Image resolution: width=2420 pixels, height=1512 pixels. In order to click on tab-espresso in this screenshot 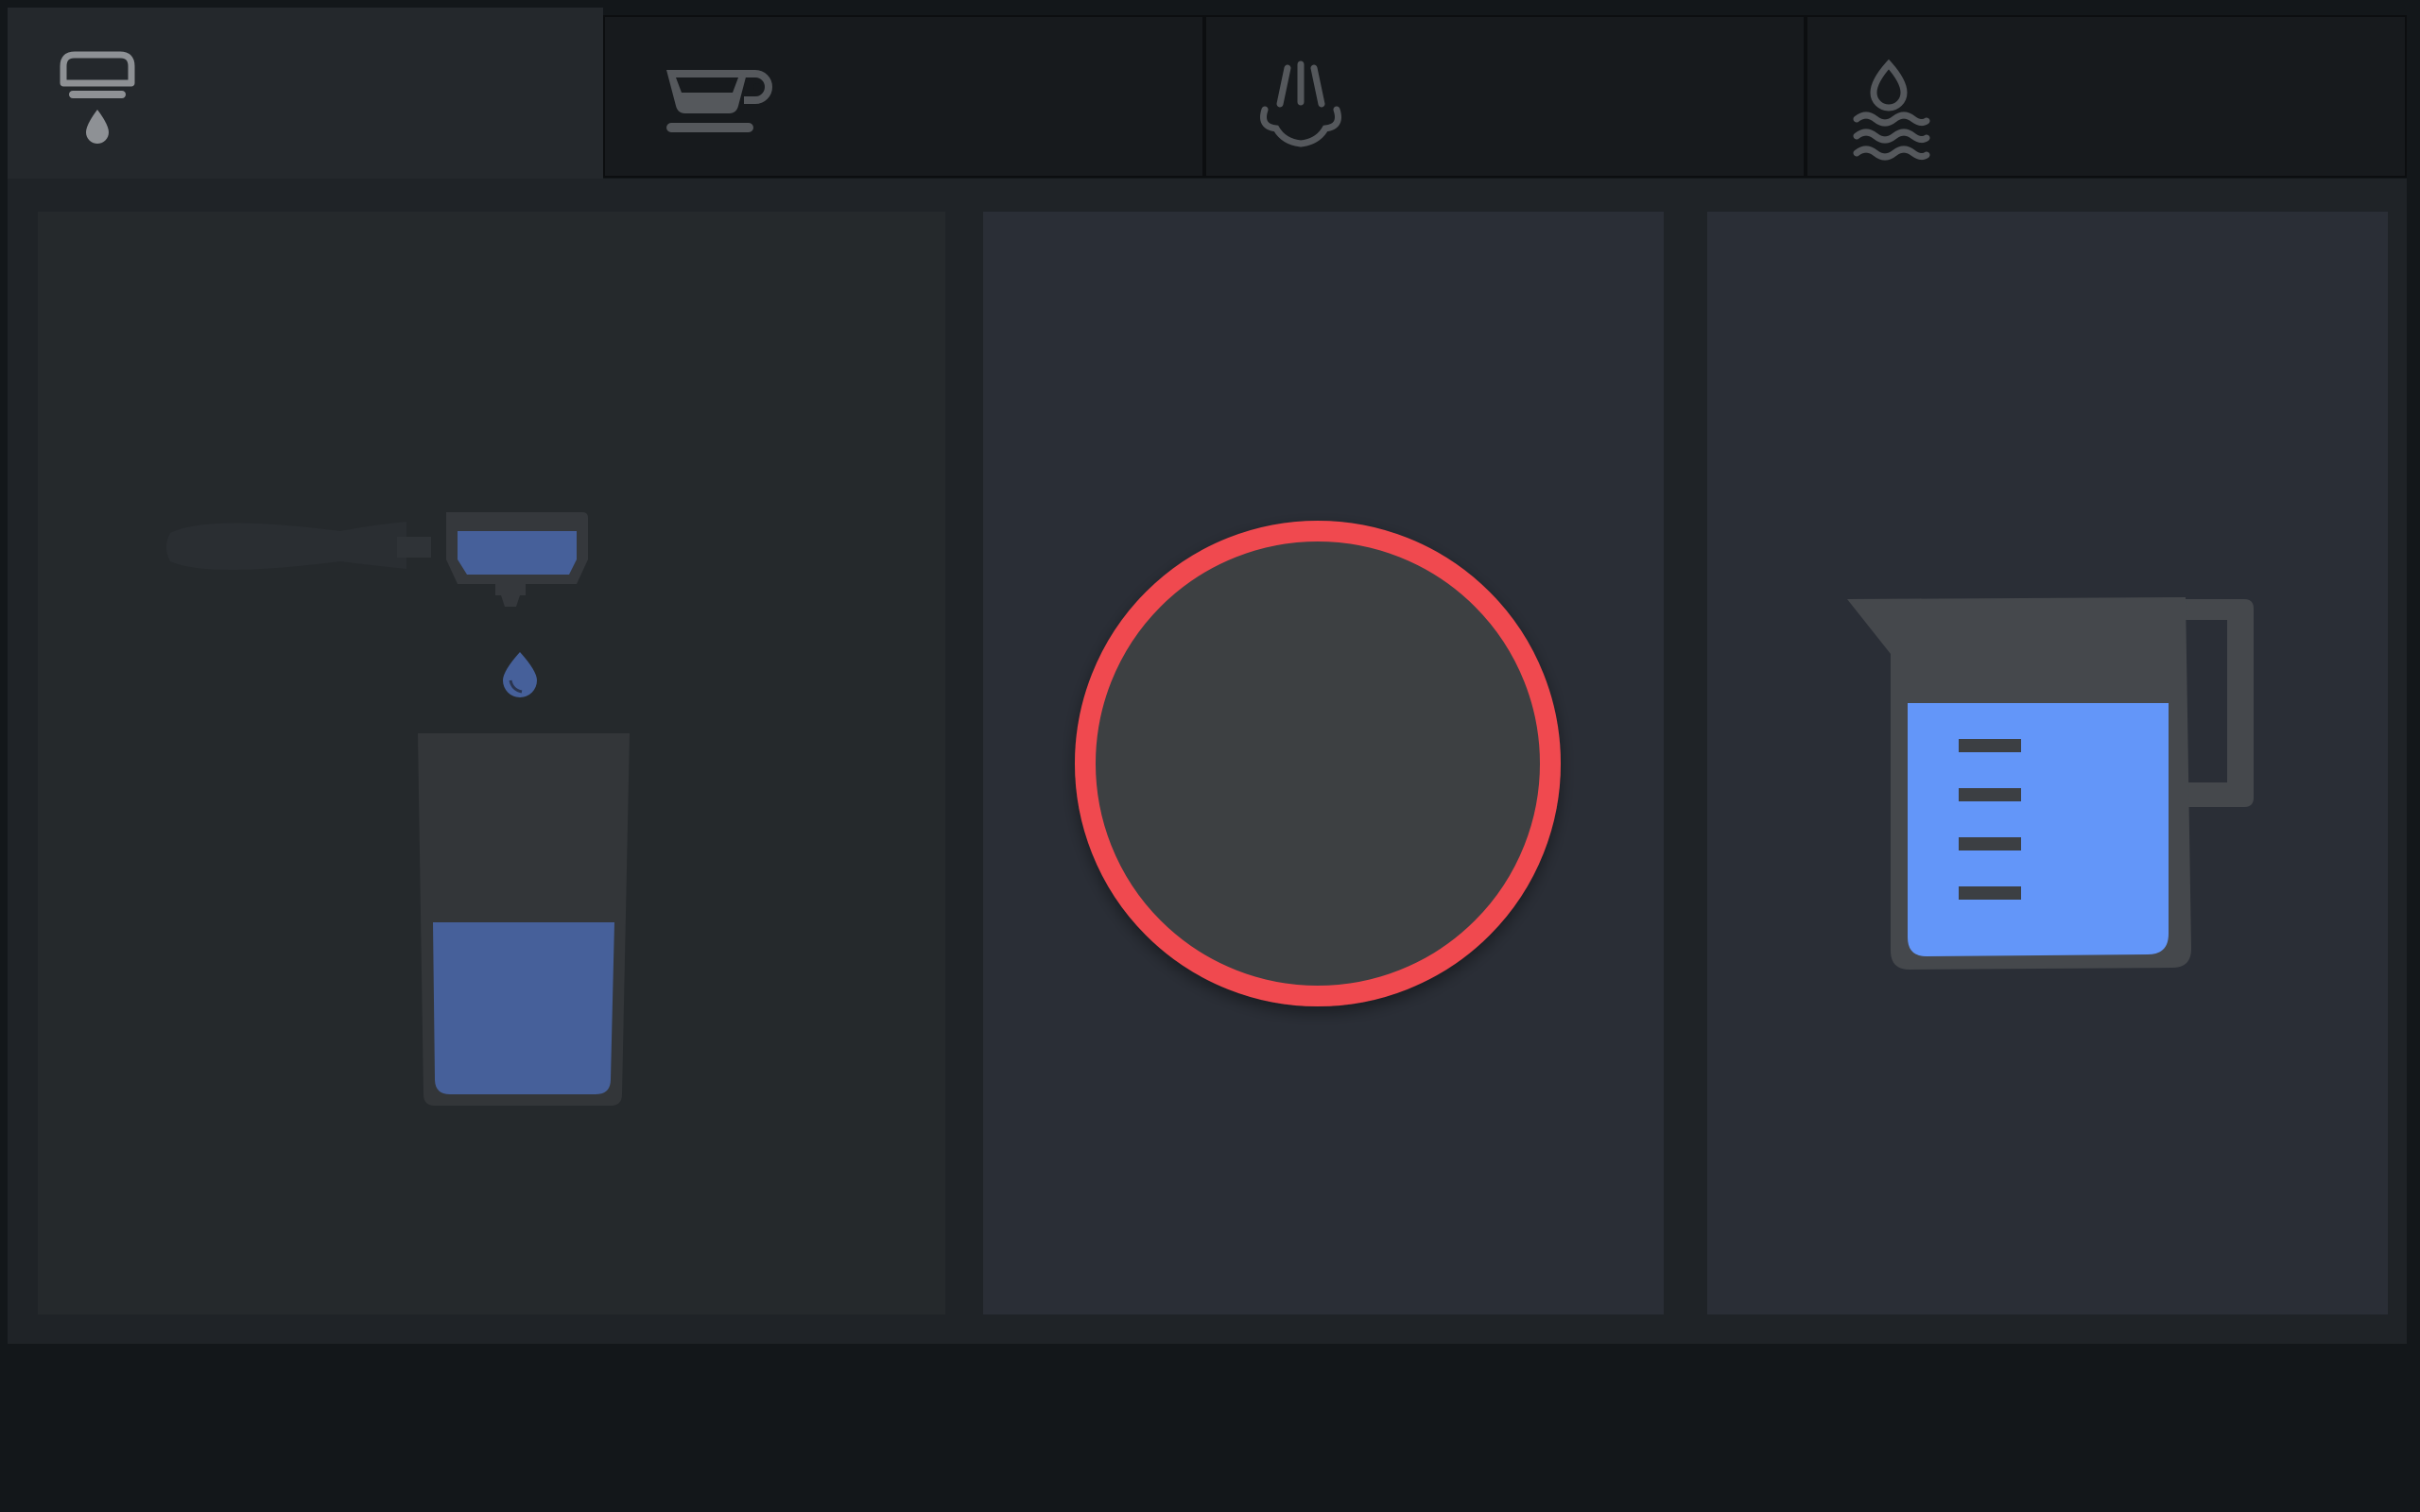, I will do `click(305, 97)`.